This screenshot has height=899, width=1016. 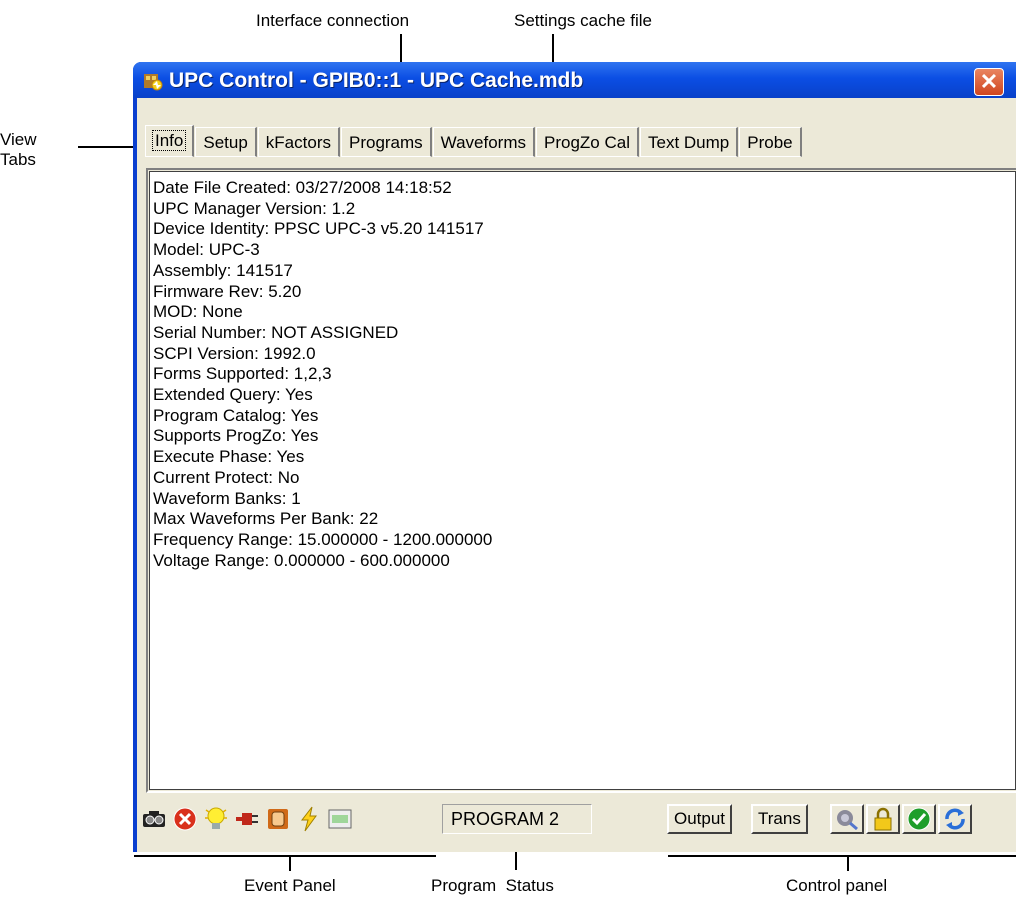 I want to click on annotation-view-tabs: View Tabs, so click(x=18, y=150).